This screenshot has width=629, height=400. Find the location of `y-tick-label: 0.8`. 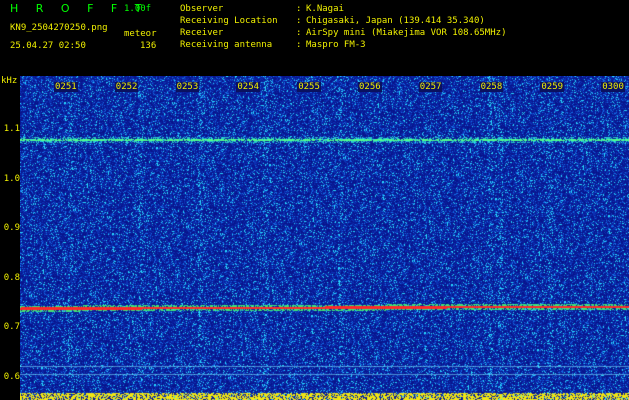

y-tick-label: 0.8 is located at coordinates (11, 277).